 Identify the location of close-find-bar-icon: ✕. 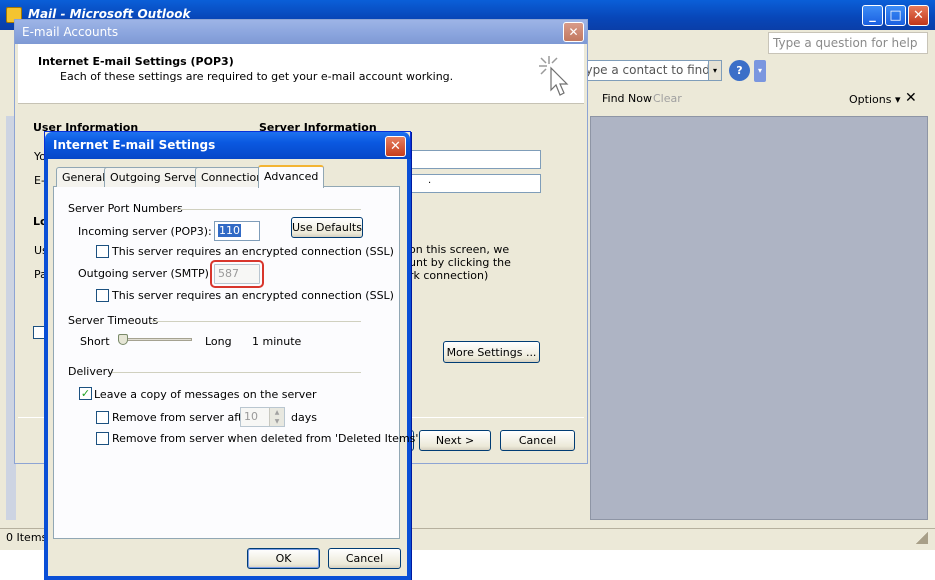
(911, 98).